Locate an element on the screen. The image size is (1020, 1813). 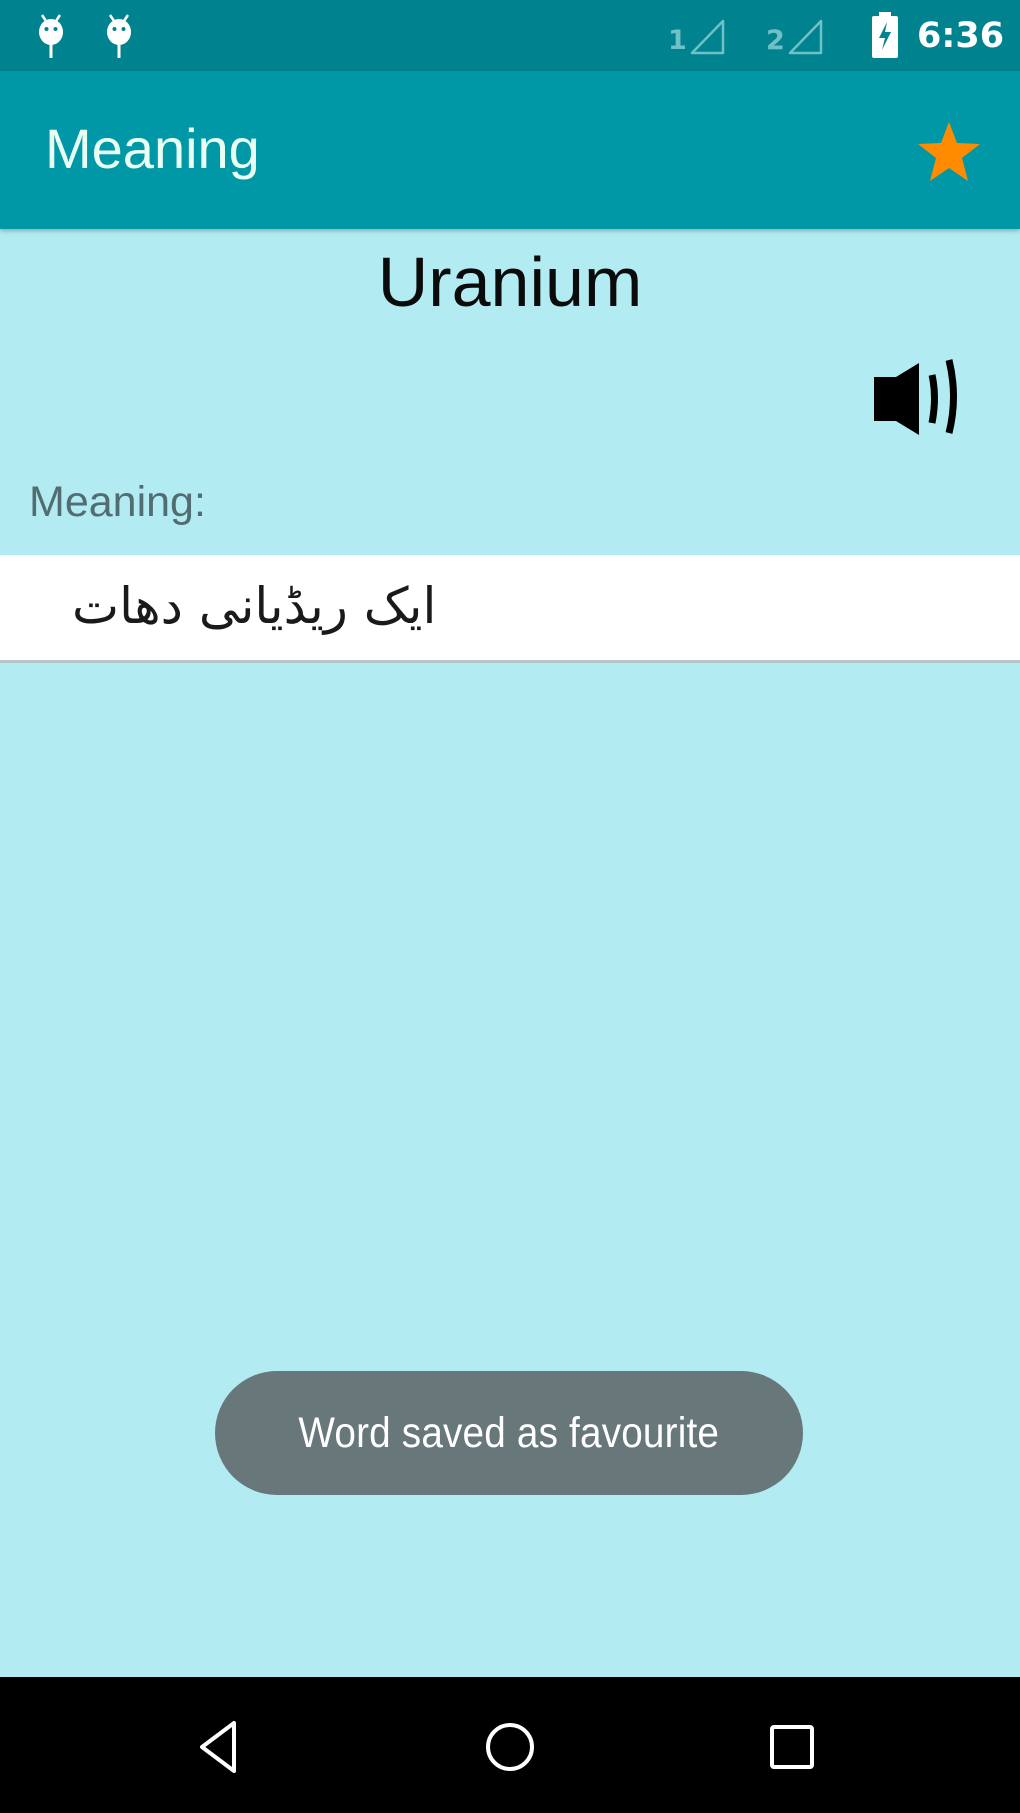
toast: Word saved as favourite is located at coordinates (509, 1433).